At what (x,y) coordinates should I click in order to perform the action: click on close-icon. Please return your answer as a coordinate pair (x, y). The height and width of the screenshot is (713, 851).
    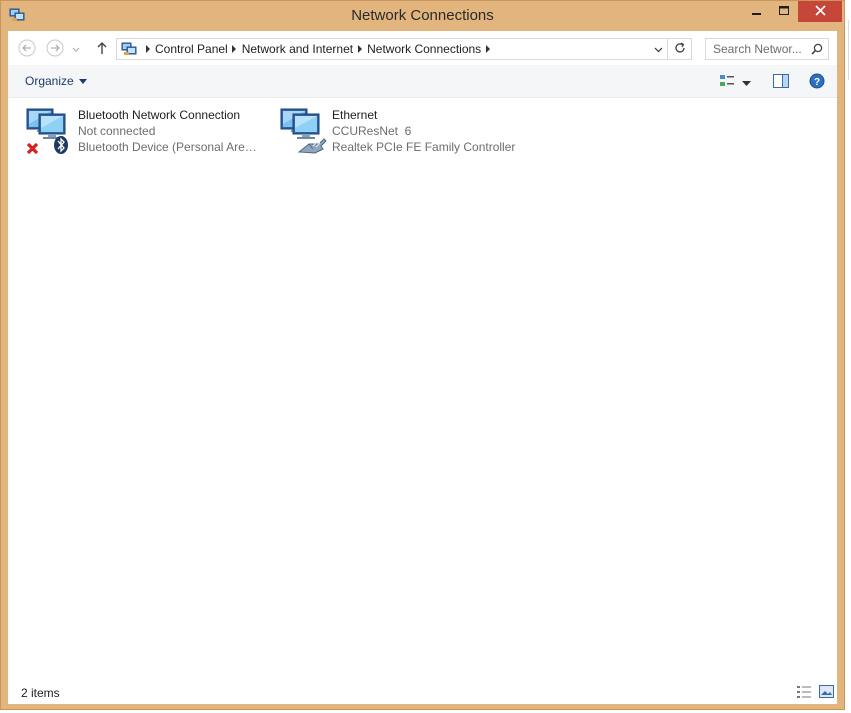
    Looking at the image, I should click on (820, 11).